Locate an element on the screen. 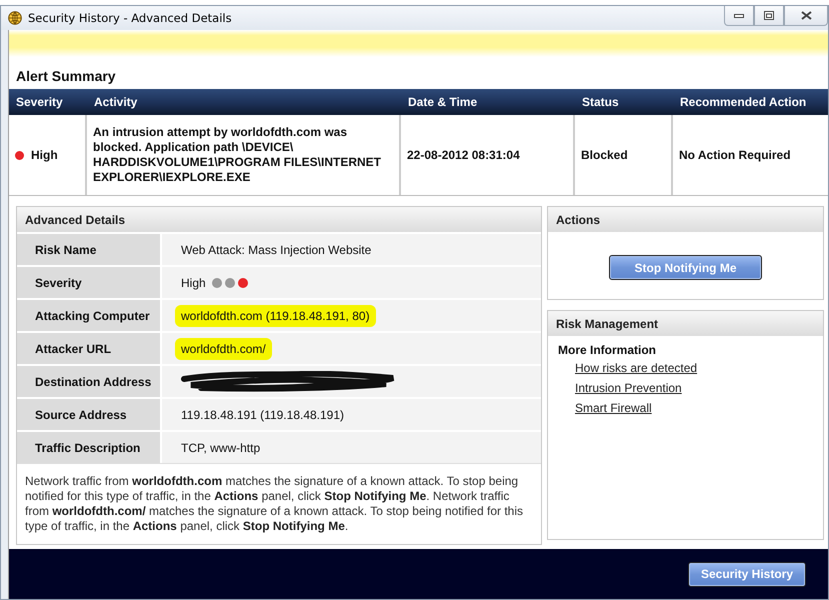 This screenshot has width=829, height=600. table-cell: High is located at coordinates (44, 155).